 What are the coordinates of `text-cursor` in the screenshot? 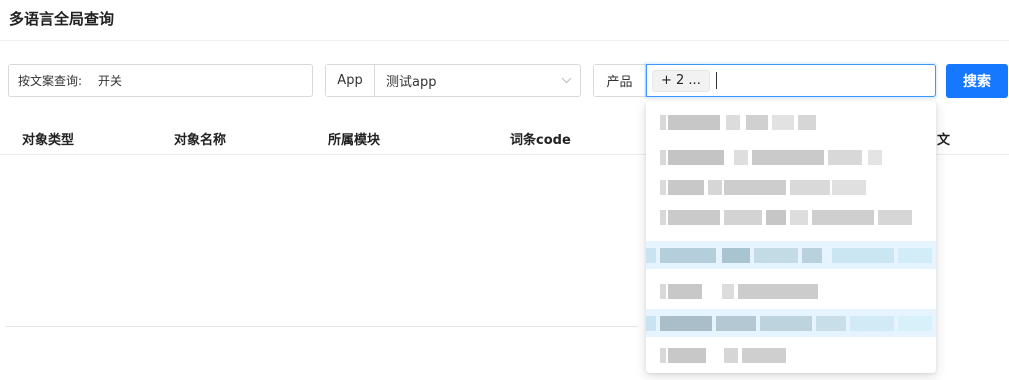 It's located at (716, 80).